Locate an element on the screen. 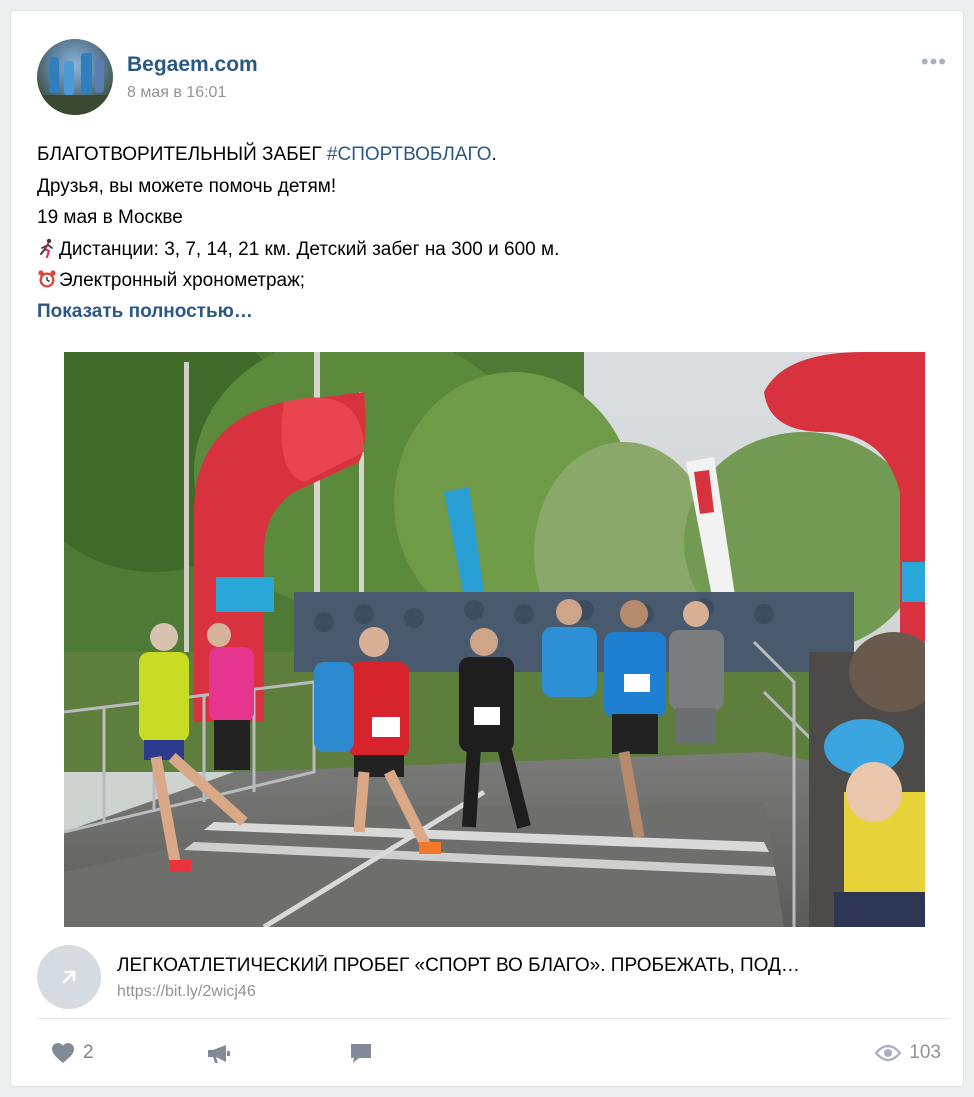 The height and width of the screenshot is (1097, 974). post-text-line-2: Друзья, вы можете помочь детям! is located at coordinates (187, 186).